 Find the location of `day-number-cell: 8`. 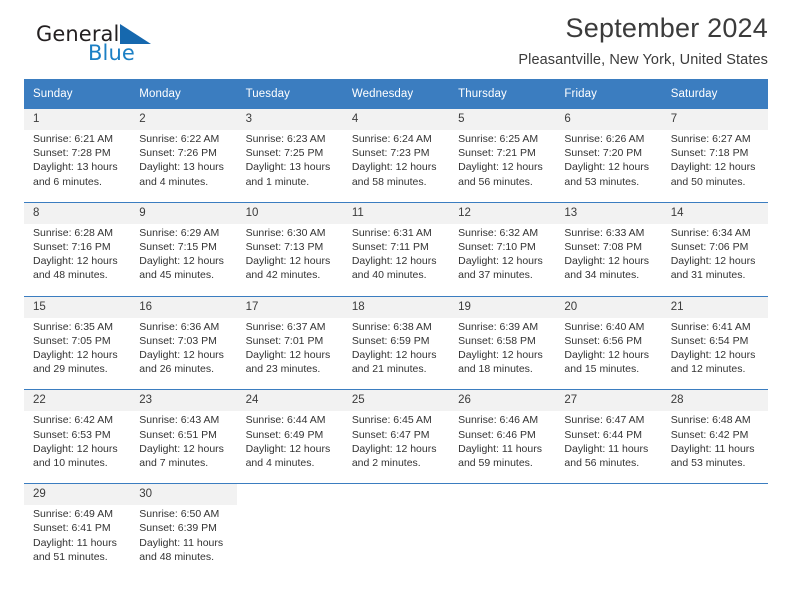

day-number-cell: 8 is located at coordinates (77, 212).